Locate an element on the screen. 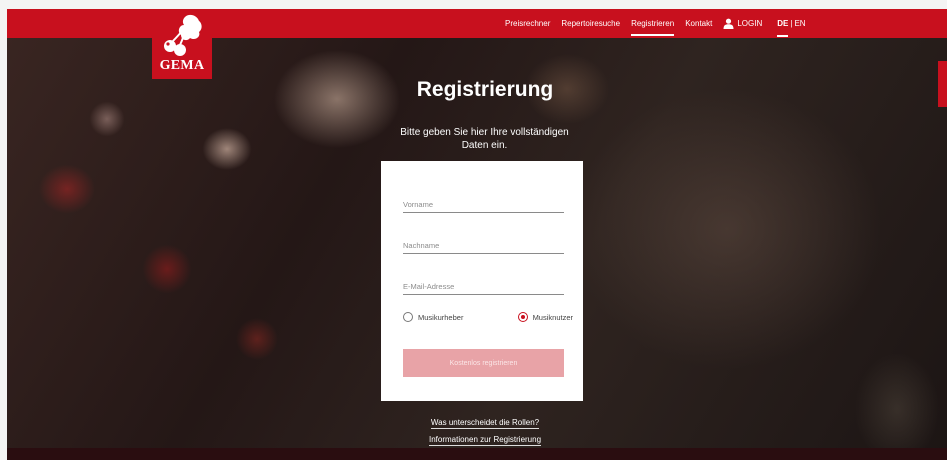 Image resolution: width=947 pixels, height=460 pixels. roles-info-label: Was unterscheidet die Rollen? is located at coordinates (485, 423).